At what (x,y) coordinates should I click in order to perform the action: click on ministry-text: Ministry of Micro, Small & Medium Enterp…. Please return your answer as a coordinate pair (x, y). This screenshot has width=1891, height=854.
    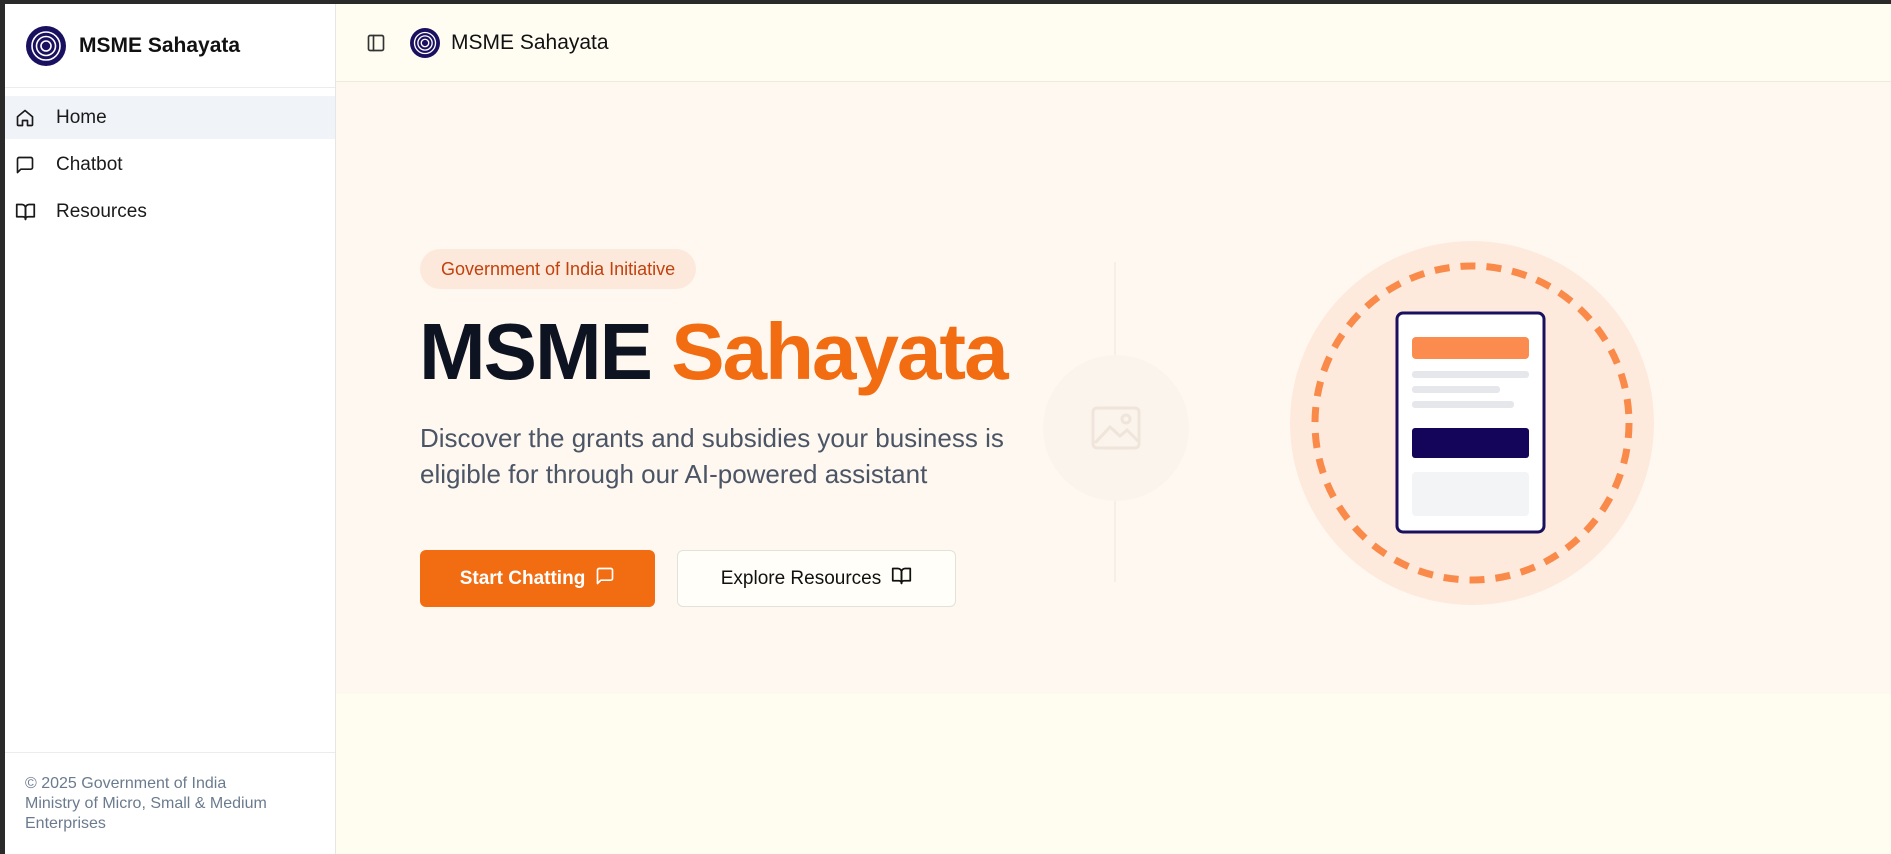
    Looking at the image, I should click on (146, 813).